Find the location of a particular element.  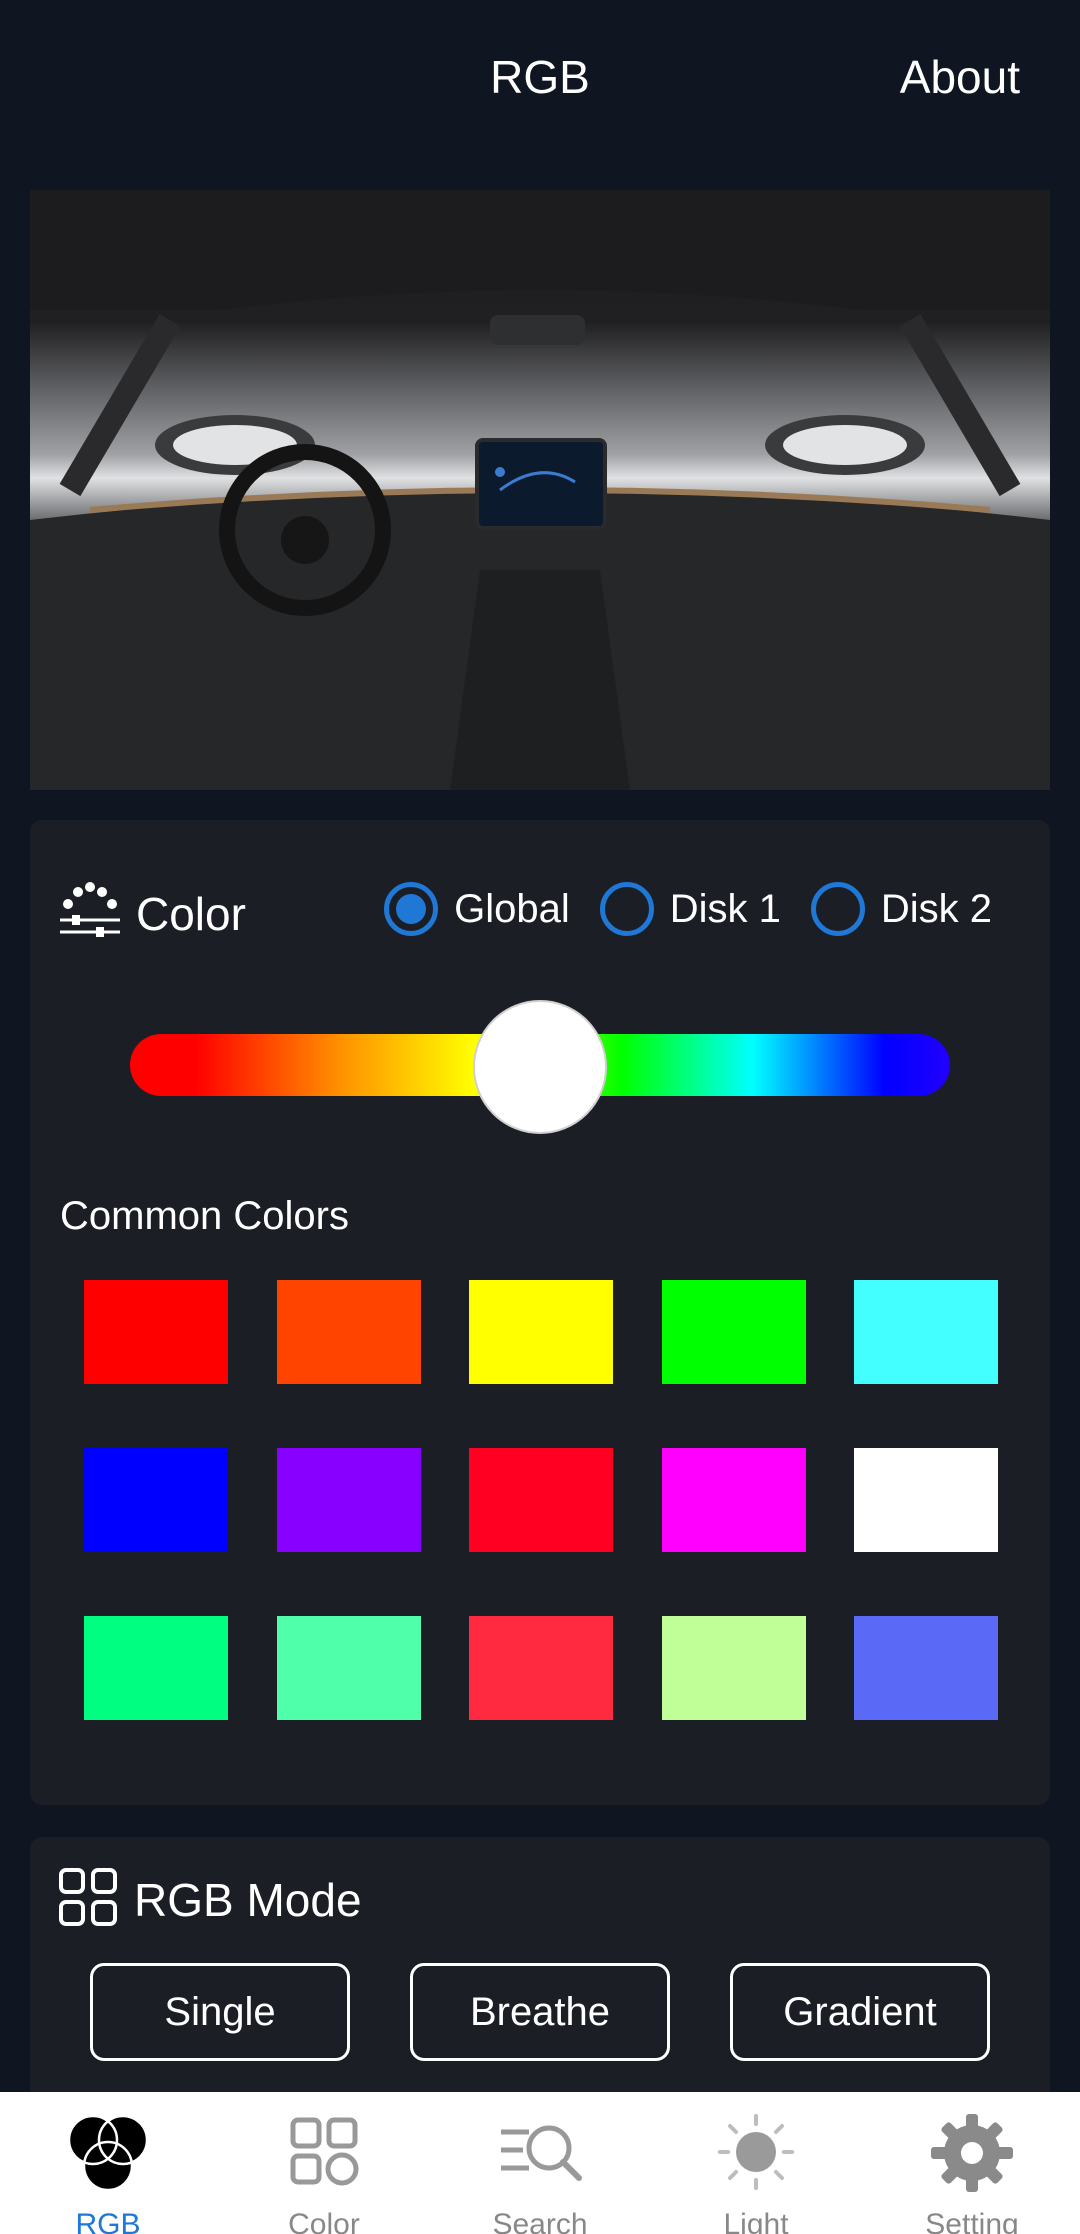

radio-label: Global is located at coordinates (512, 908).